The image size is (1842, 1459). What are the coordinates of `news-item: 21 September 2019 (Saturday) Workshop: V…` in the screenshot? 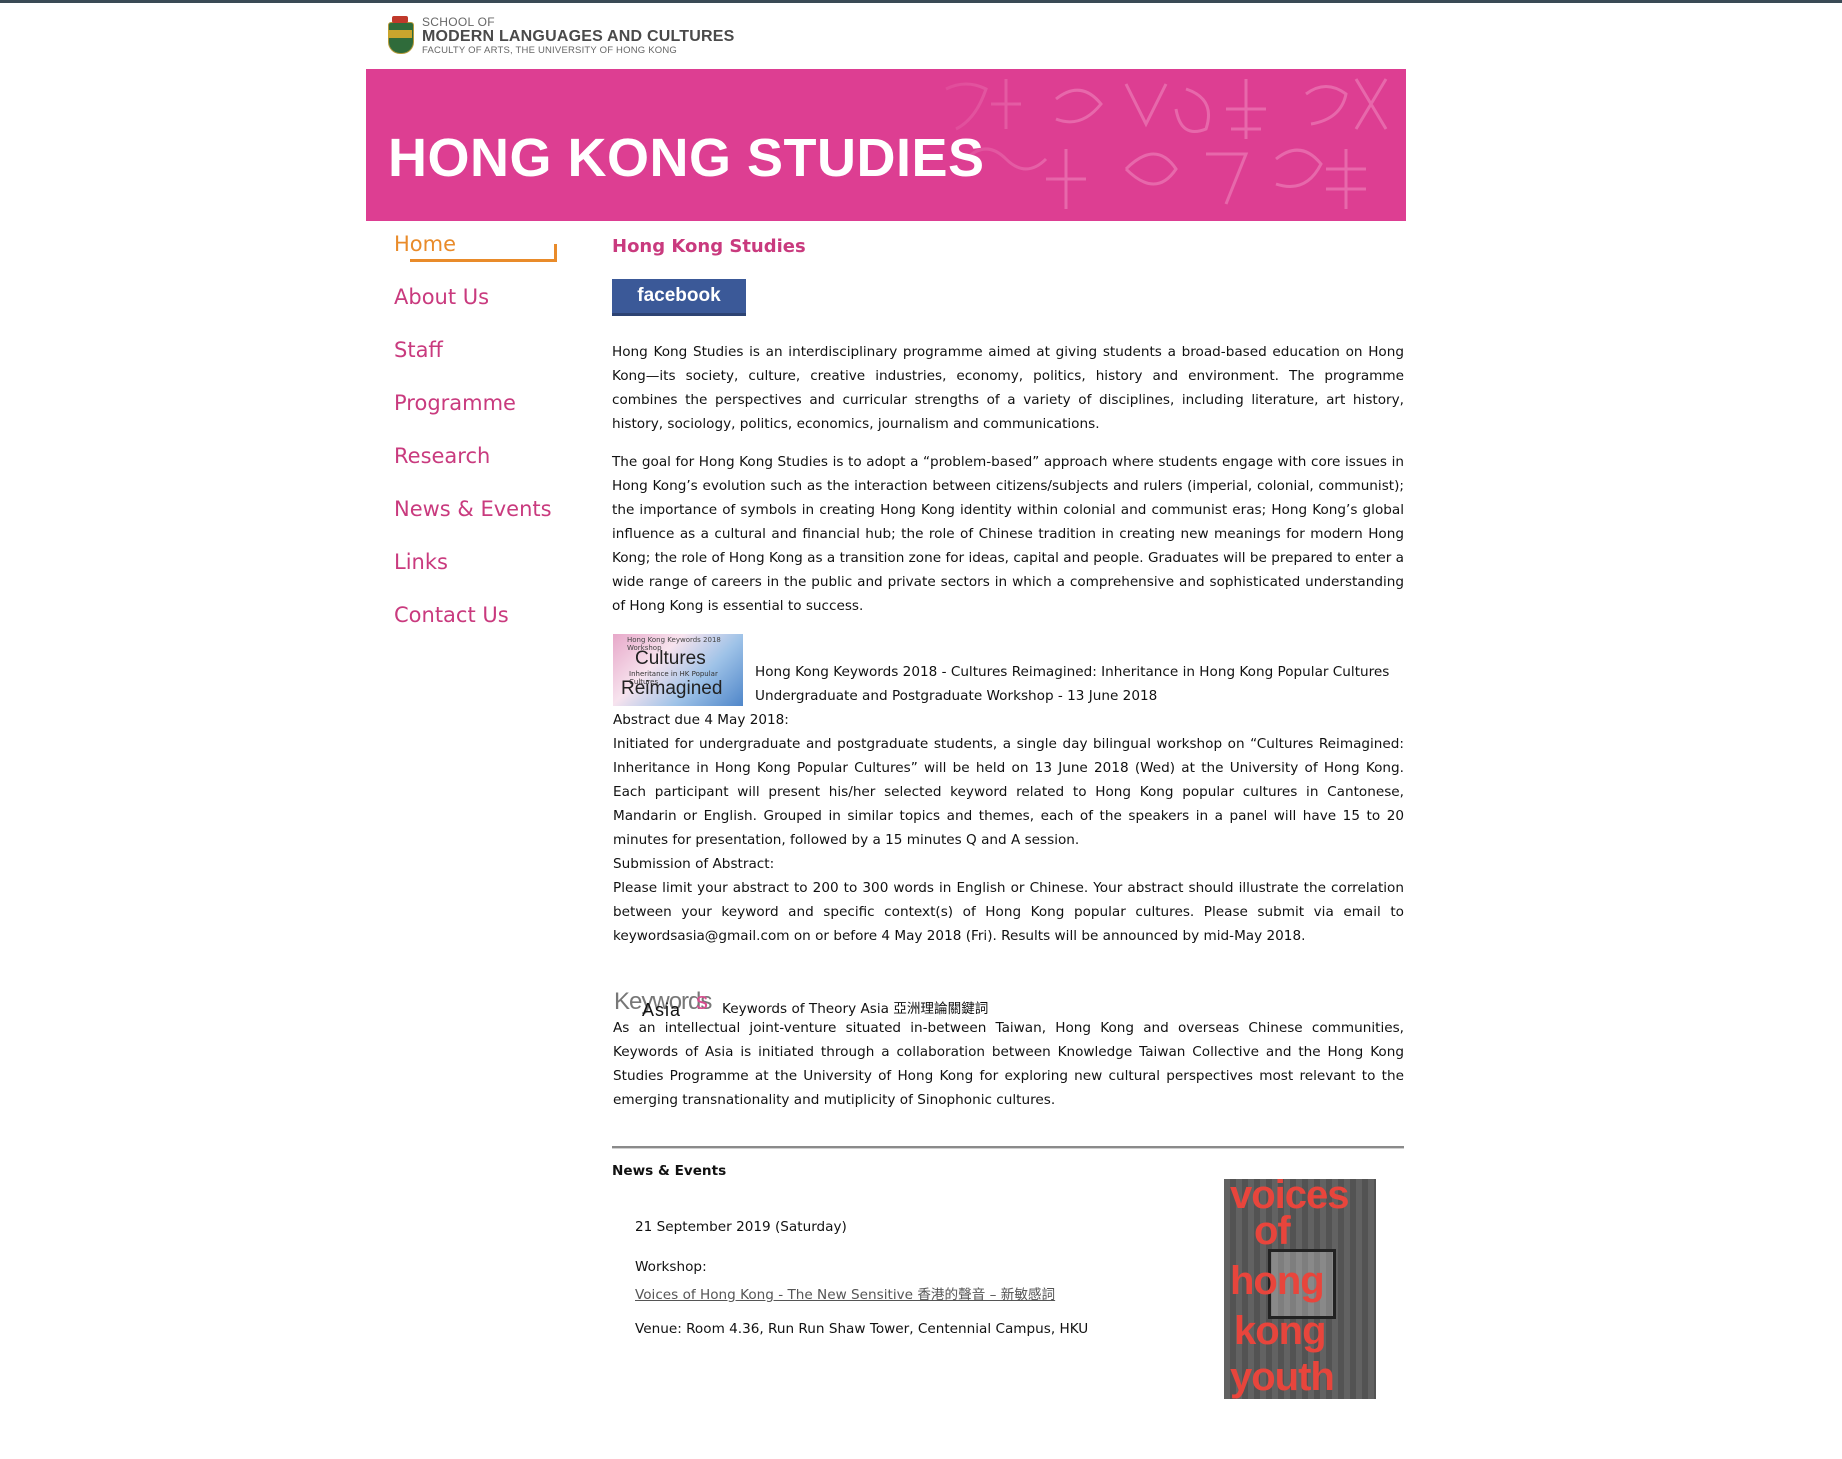 It's located at (1008, 1319).